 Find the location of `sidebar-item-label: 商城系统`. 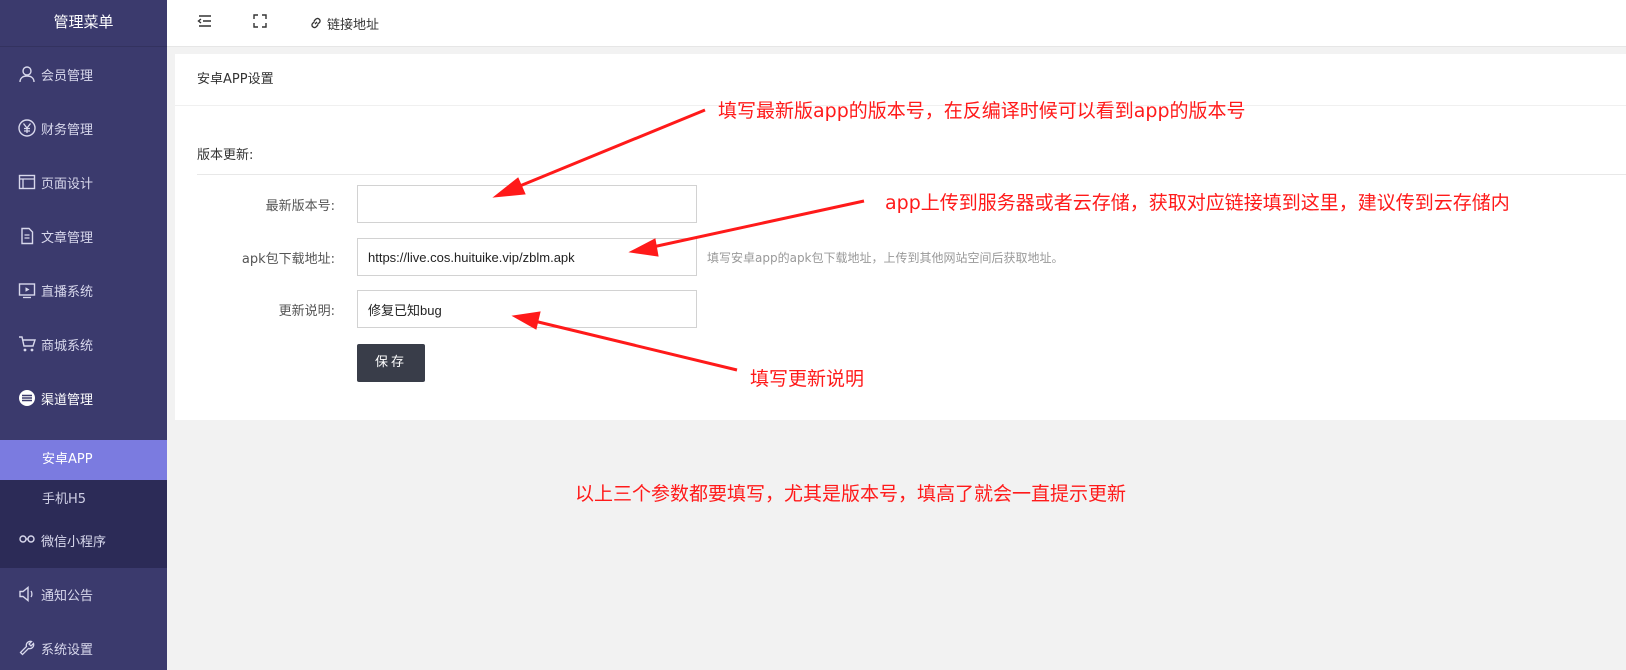

sidebar-item-label: 商城系统 is located at coordinates (67, 346).